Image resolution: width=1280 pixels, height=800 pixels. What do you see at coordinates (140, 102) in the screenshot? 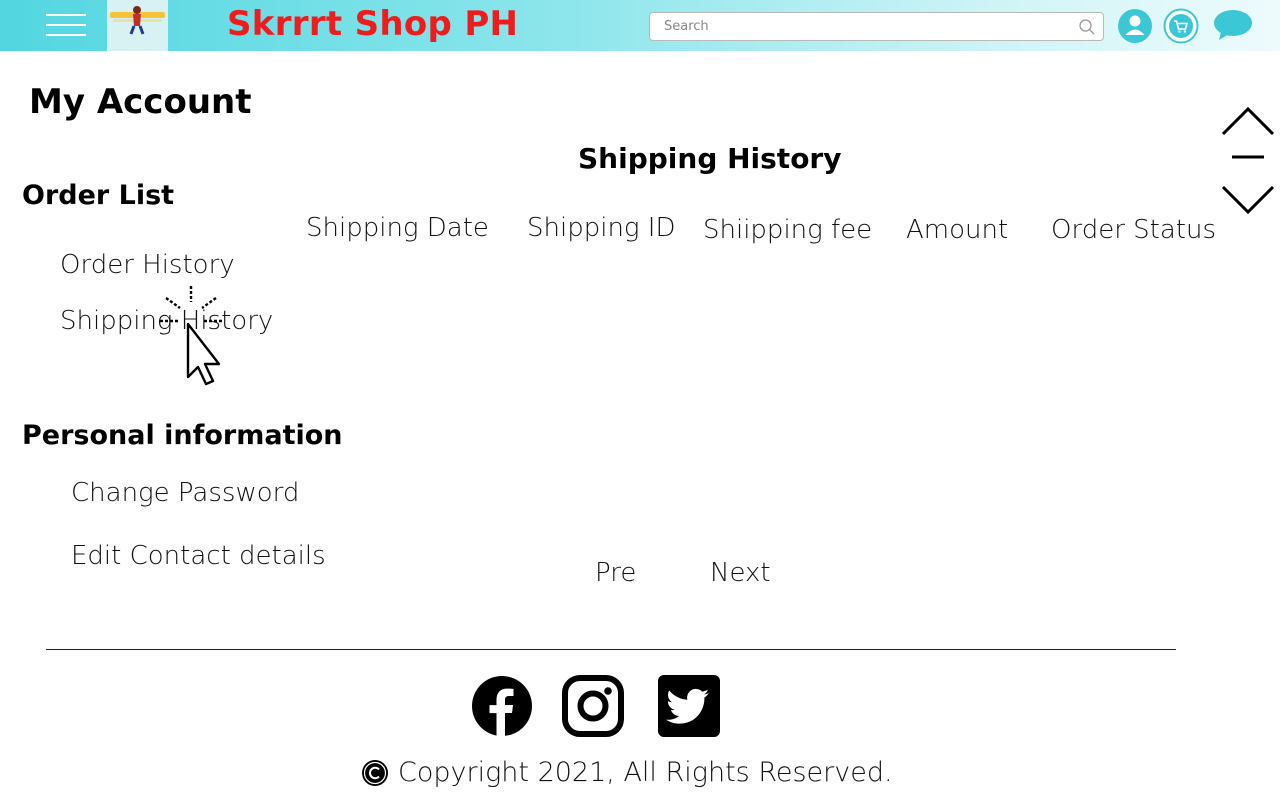
I see `page-title: My Account` at bounding box center [140, 102].